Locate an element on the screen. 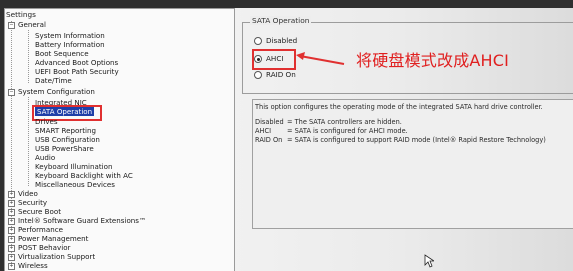 Image resolution: width=573 pixels, height=271 pixels. tree-label: Performance is located at coordinates (40, 229).